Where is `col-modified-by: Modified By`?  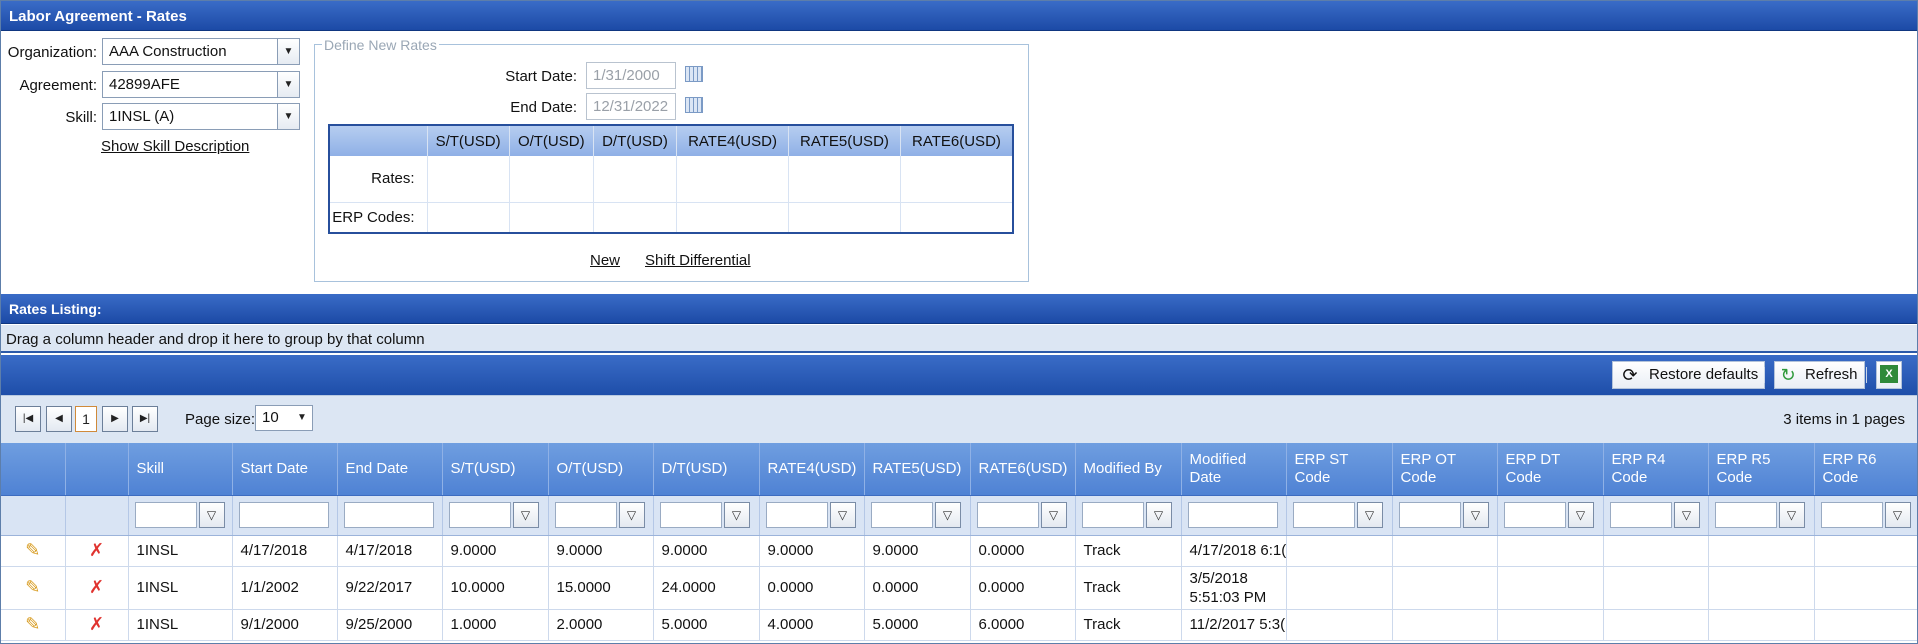 col-modified-by: Modified By is located at coordinates (1128, 469).